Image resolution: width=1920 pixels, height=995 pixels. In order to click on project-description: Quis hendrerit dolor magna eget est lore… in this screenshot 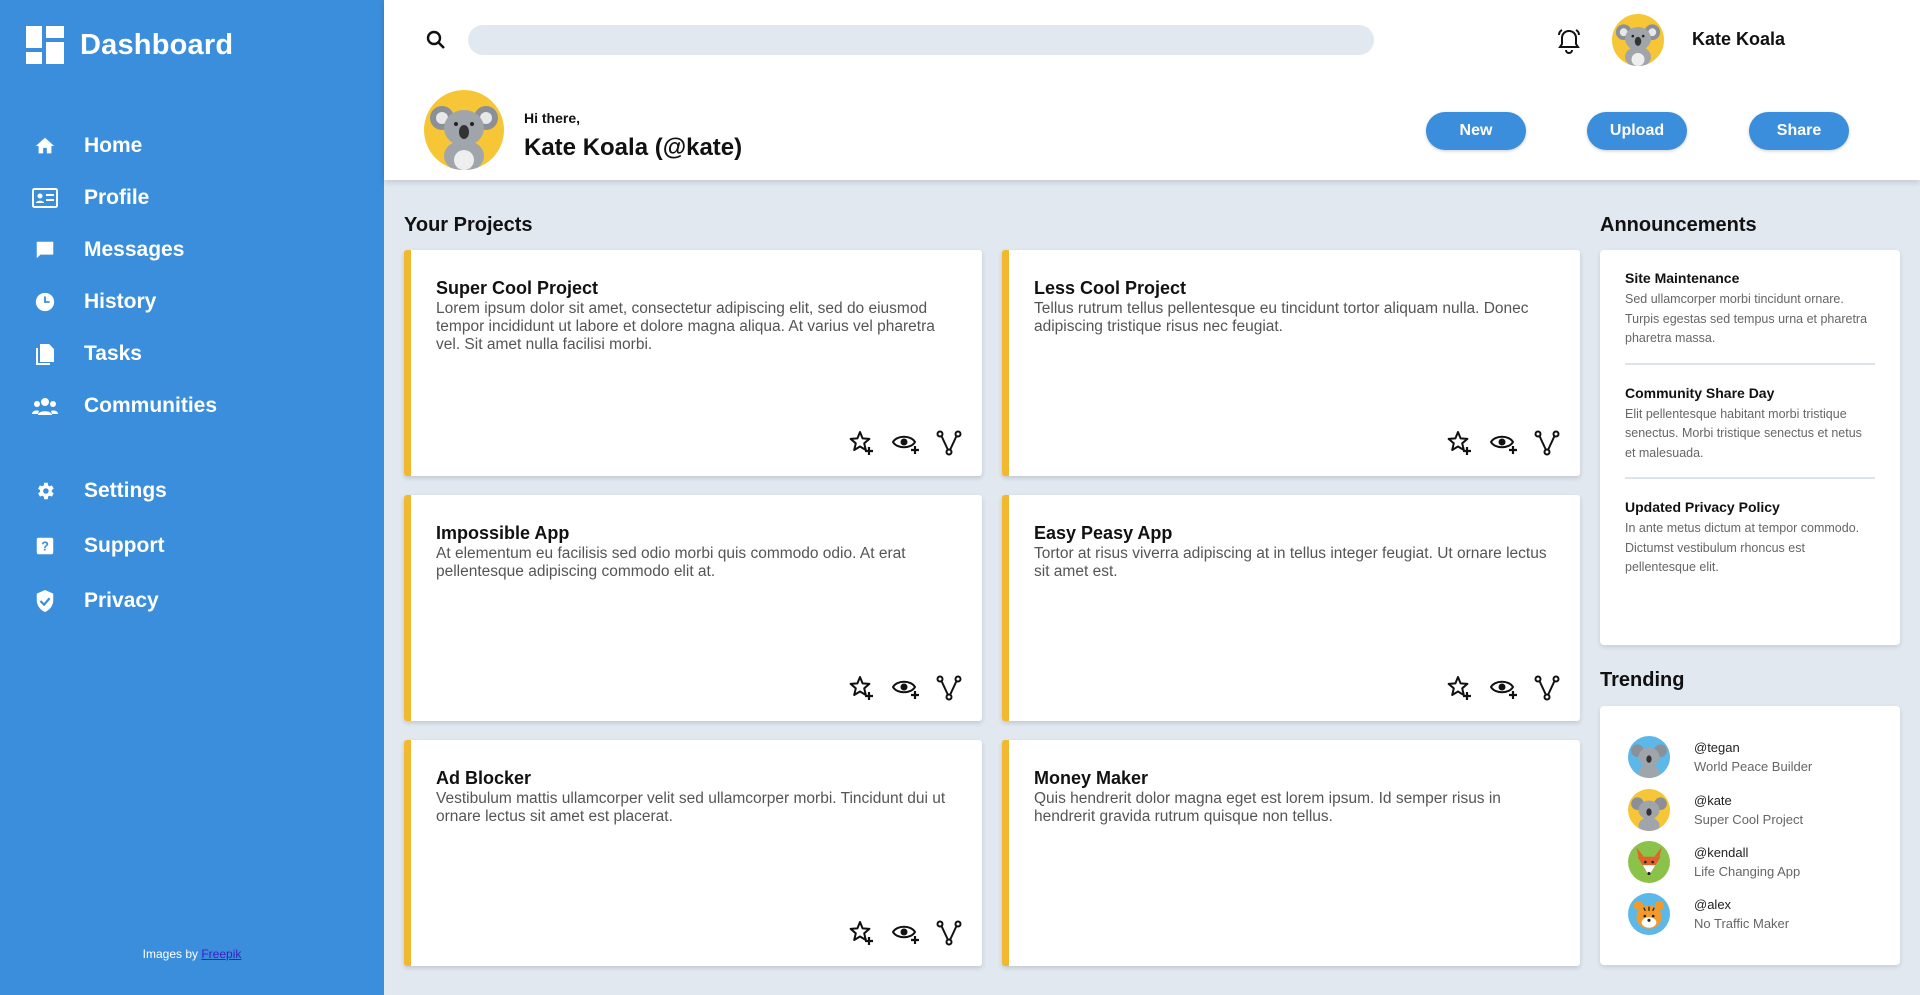, I will do `click(1267, 807)`.